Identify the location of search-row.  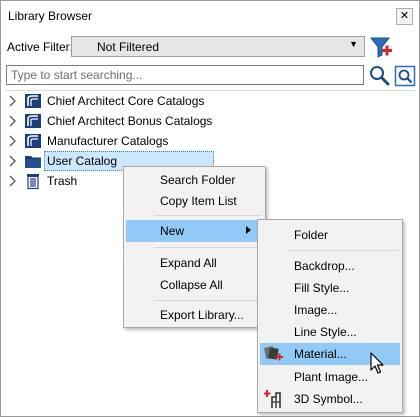
(210, 76).